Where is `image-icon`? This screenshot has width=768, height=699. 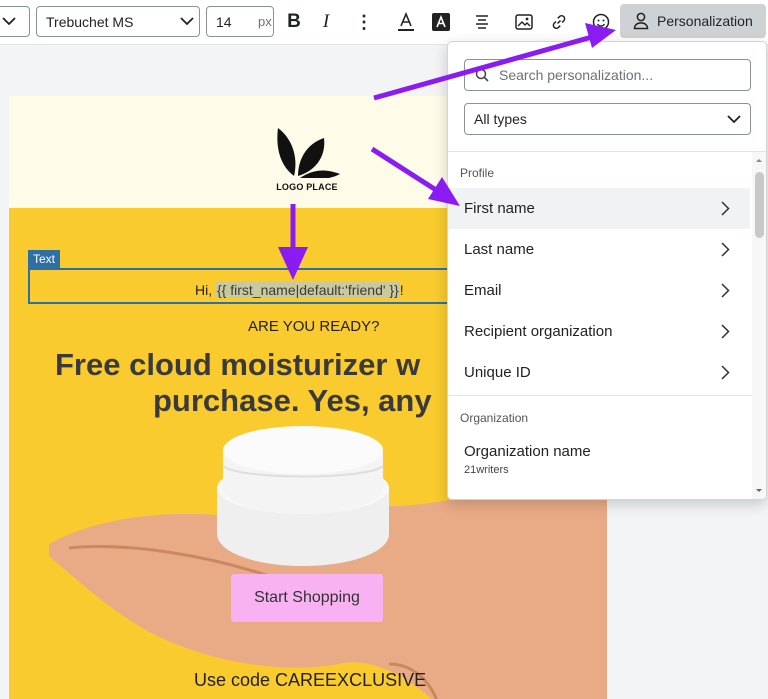
image-icon is located at coordinates (524, 22).